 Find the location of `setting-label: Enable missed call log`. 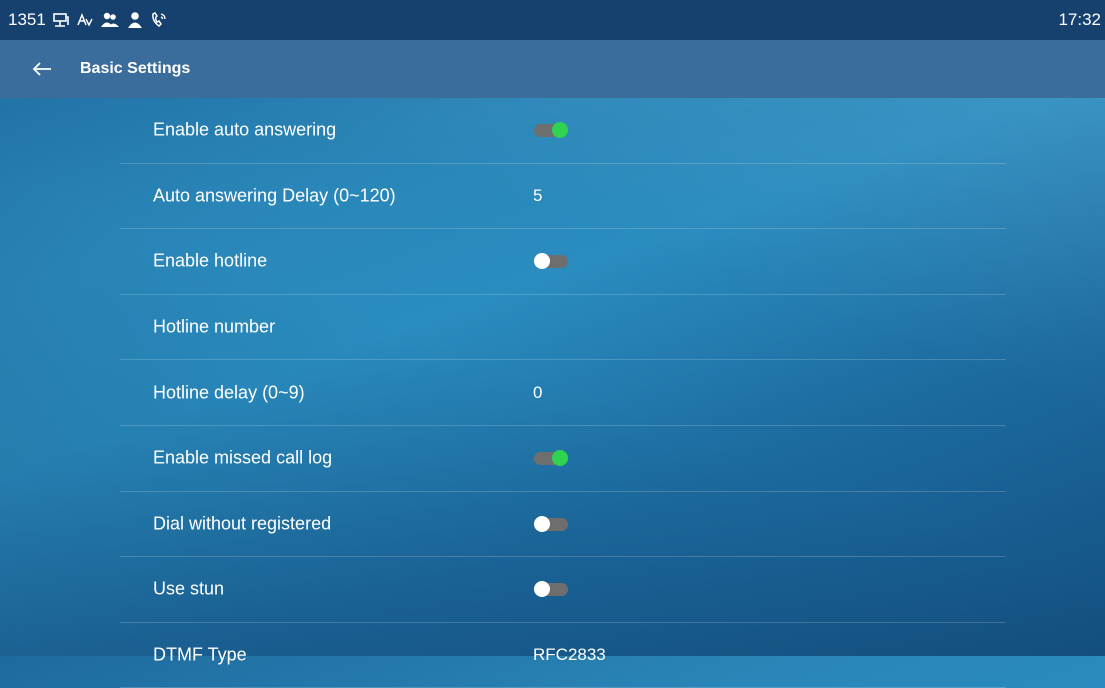

setting-label: Enable missed call log is located at coordinates (243, 457).